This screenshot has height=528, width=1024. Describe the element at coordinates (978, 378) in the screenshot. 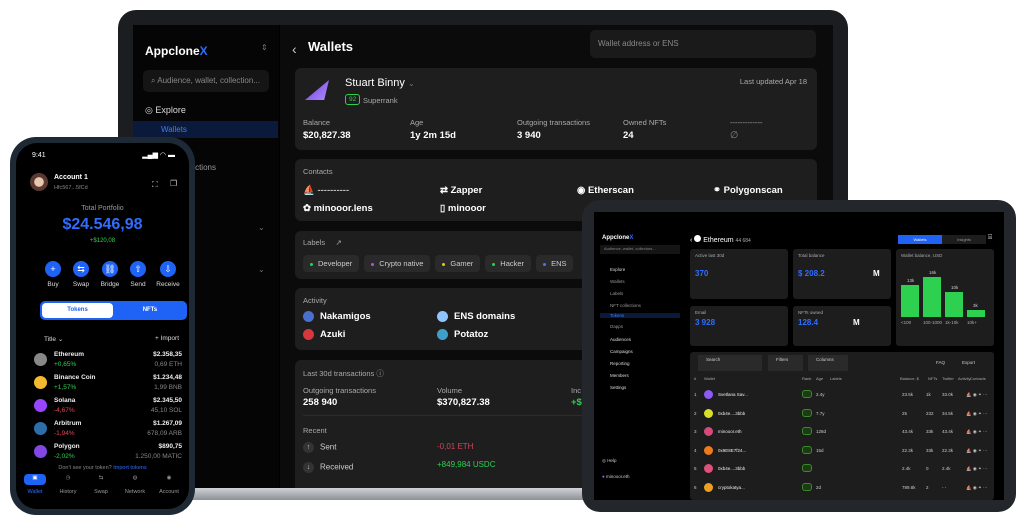

I see `column-header: Contacts` at that location.